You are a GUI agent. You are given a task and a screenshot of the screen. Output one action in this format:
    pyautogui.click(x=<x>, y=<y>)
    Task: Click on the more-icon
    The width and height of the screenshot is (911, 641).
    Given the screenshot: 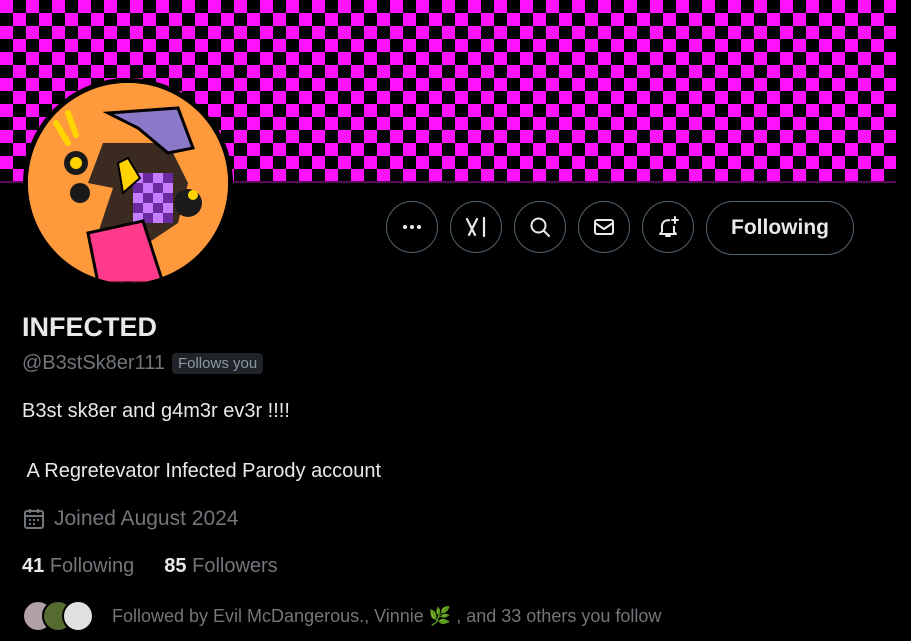 What is the action you would take?
    pyautogui.click(x=412, y=227)
    